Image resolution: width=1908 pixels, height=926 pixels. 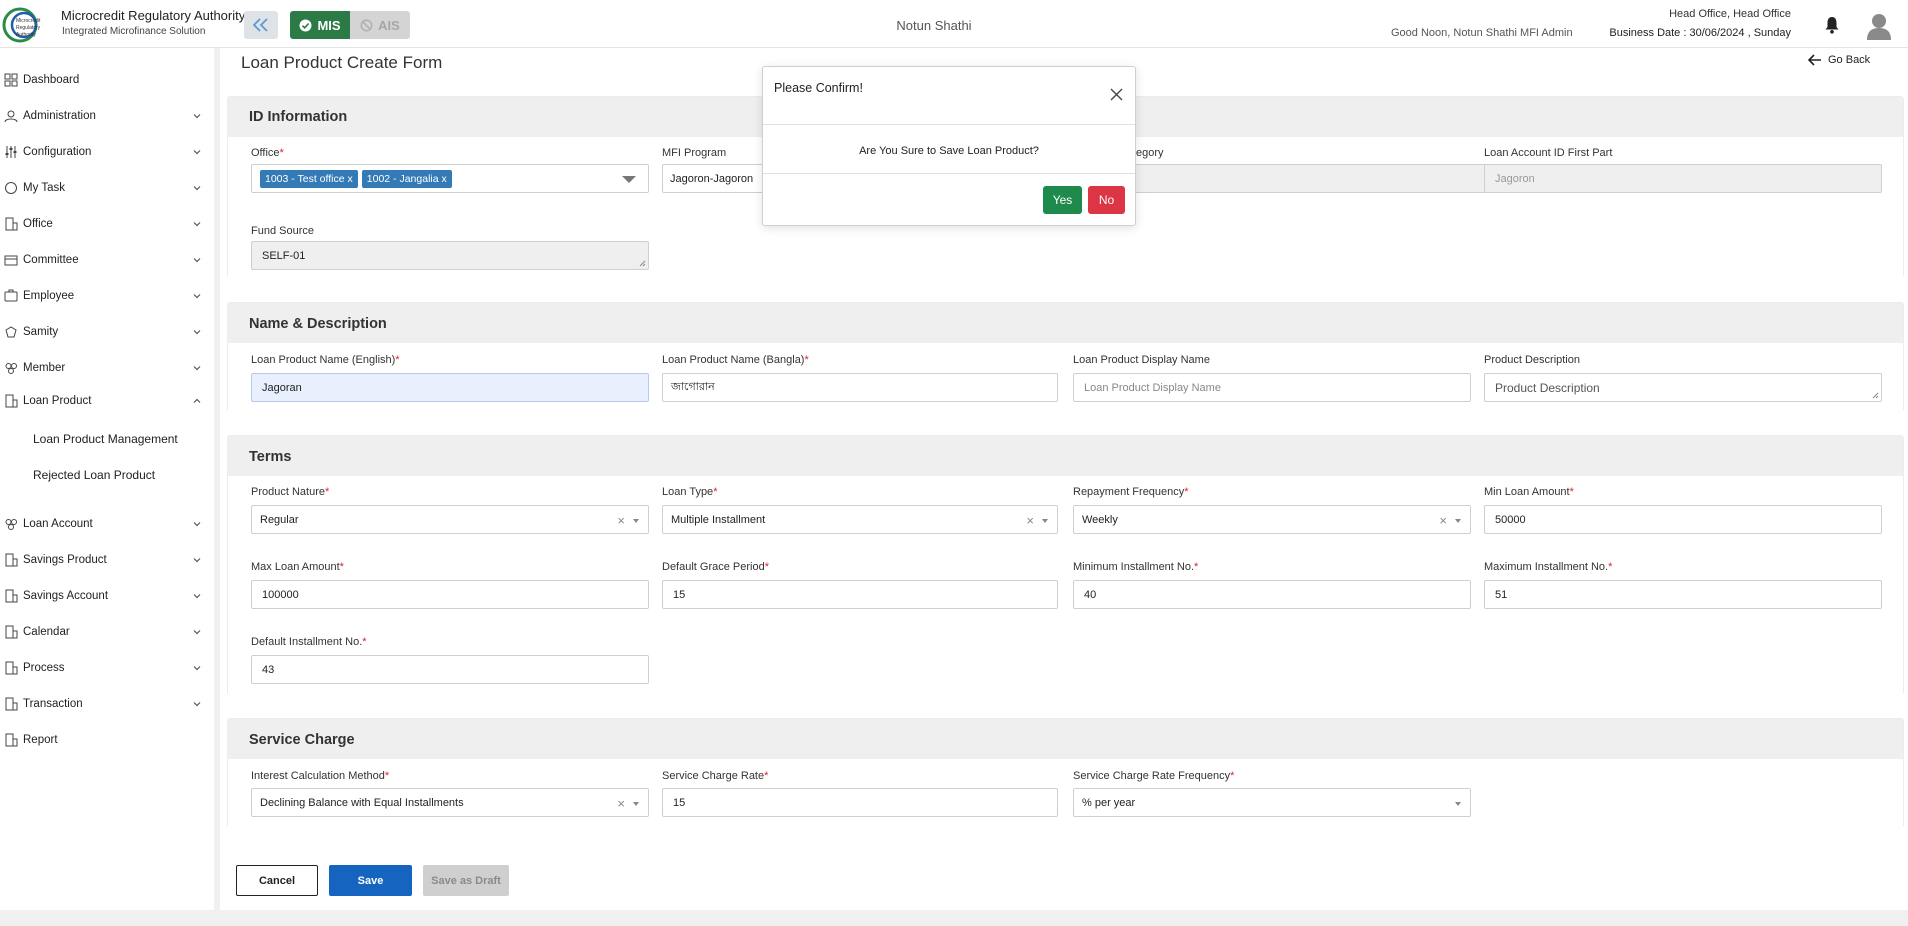 I want to click on sidebar-item-committee: Committee, so click(x=107, y=260).